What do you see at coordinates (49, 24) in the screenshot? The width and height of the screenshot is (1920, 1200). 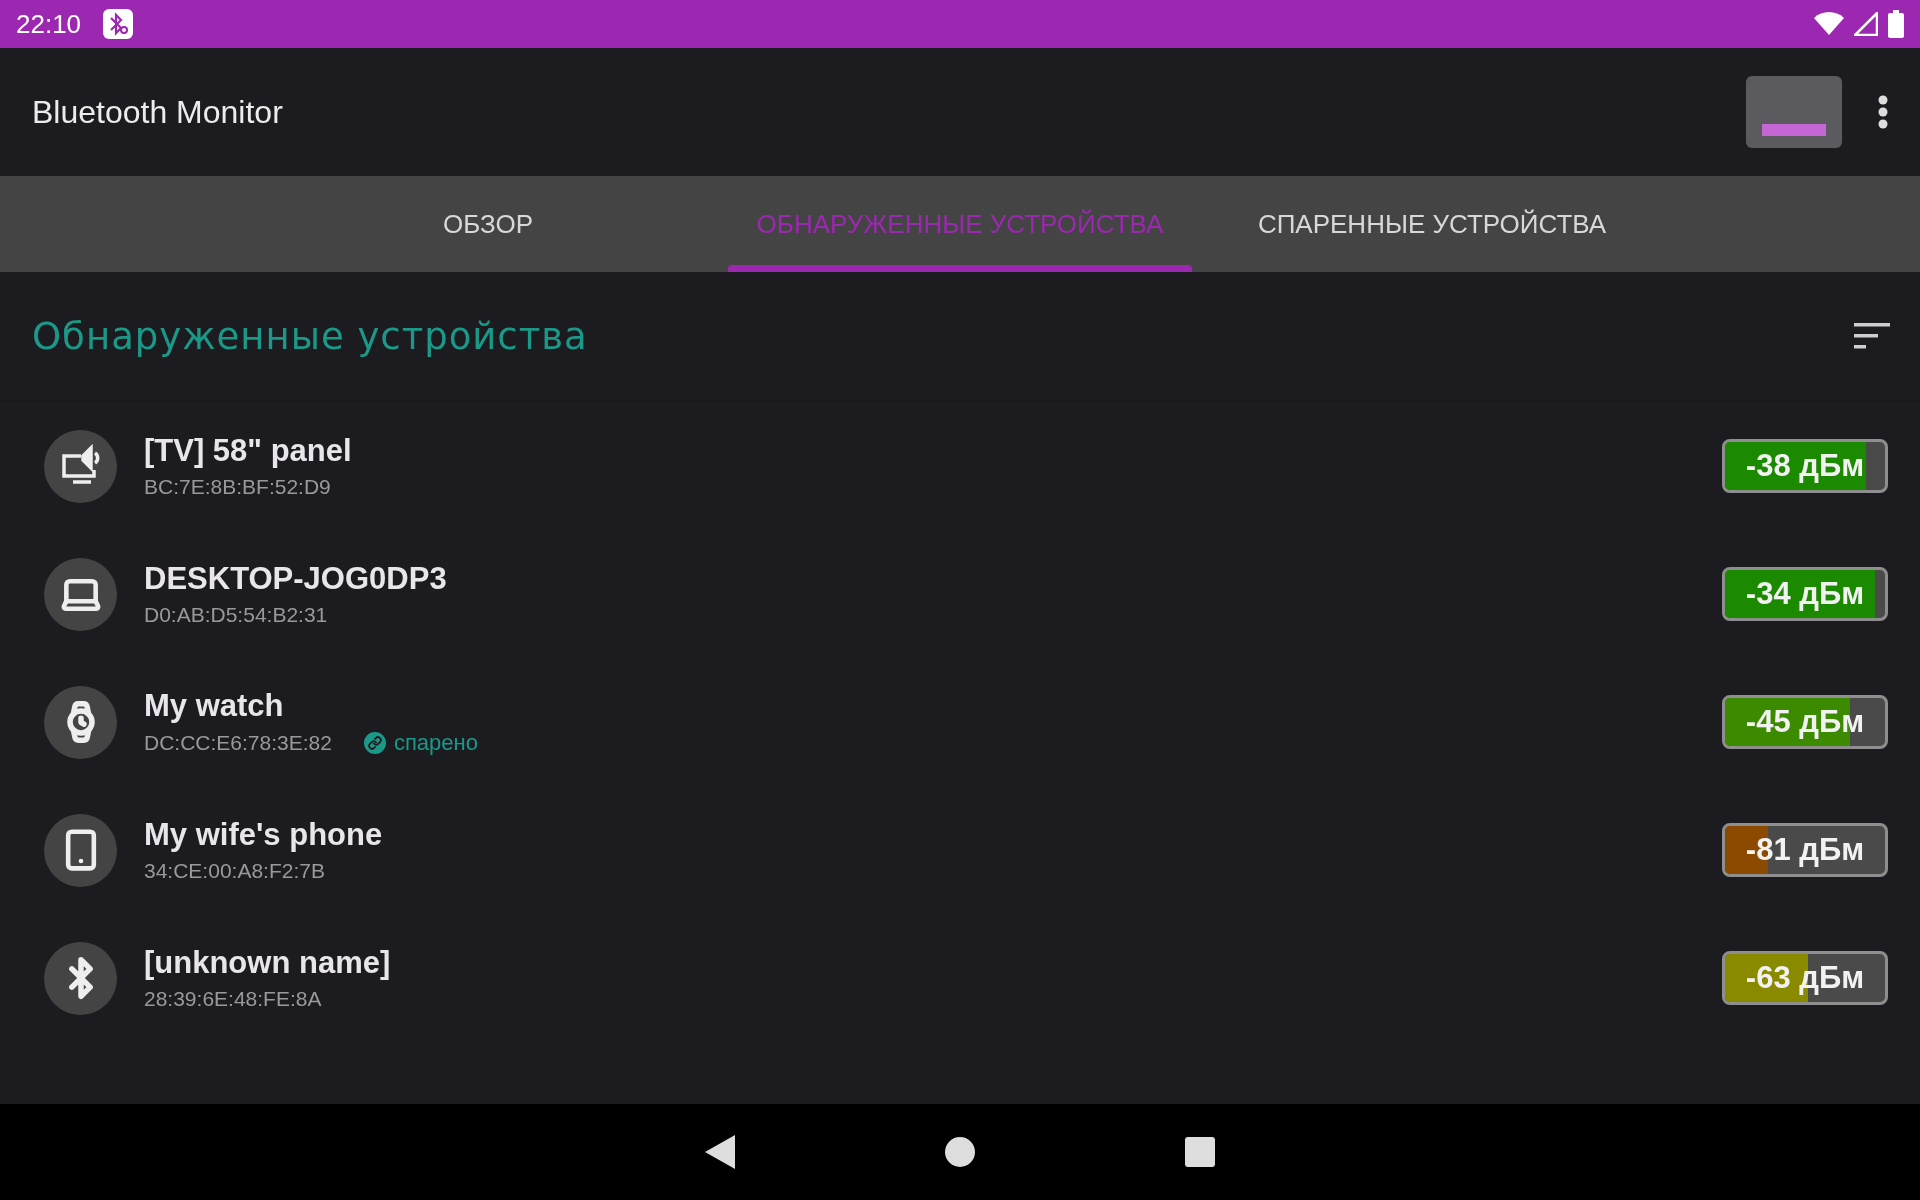 I see `status-time: 22:10` at bounding box center [49, 24].